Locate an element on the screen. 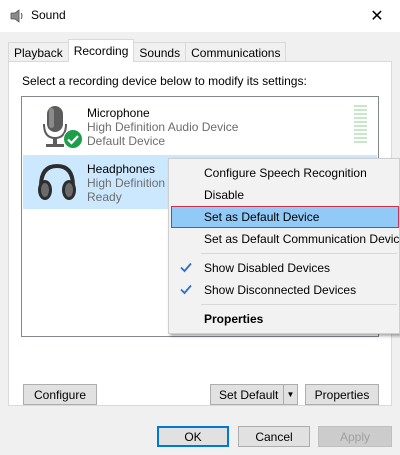  properties-button: Properties is located at coordinates (342, 394).